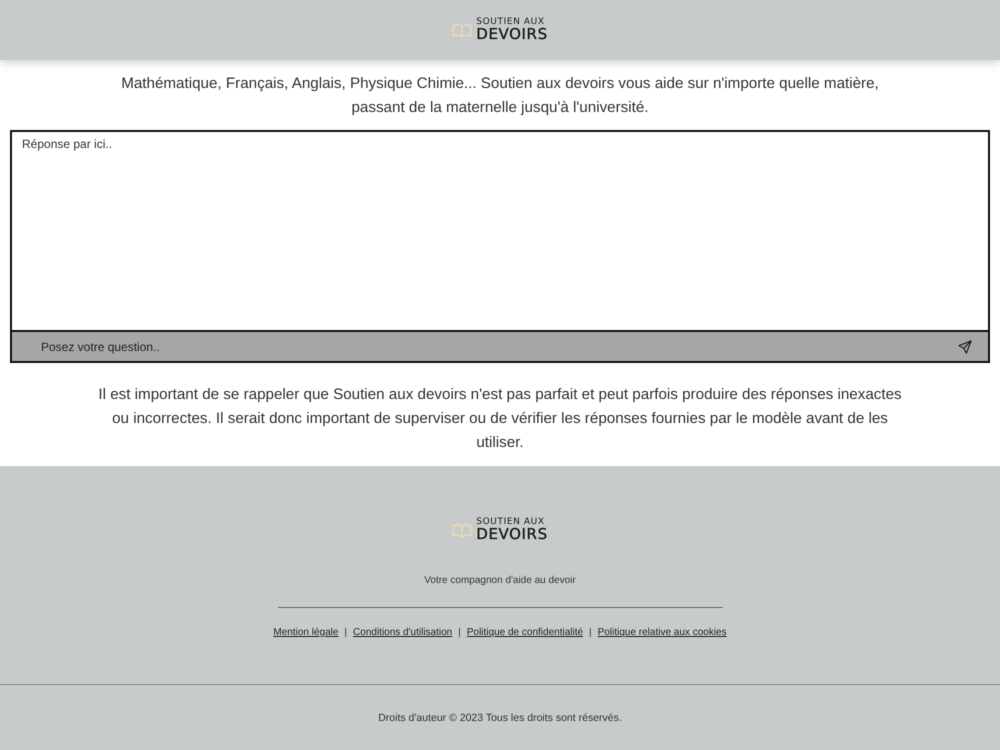 Image resolution: width=1000 pixels, height=750 pixels. What do you see at coordinates (305, 633) in the screenshot?
I see `footer-link: Mention légale` at bounding box center [305, 633].